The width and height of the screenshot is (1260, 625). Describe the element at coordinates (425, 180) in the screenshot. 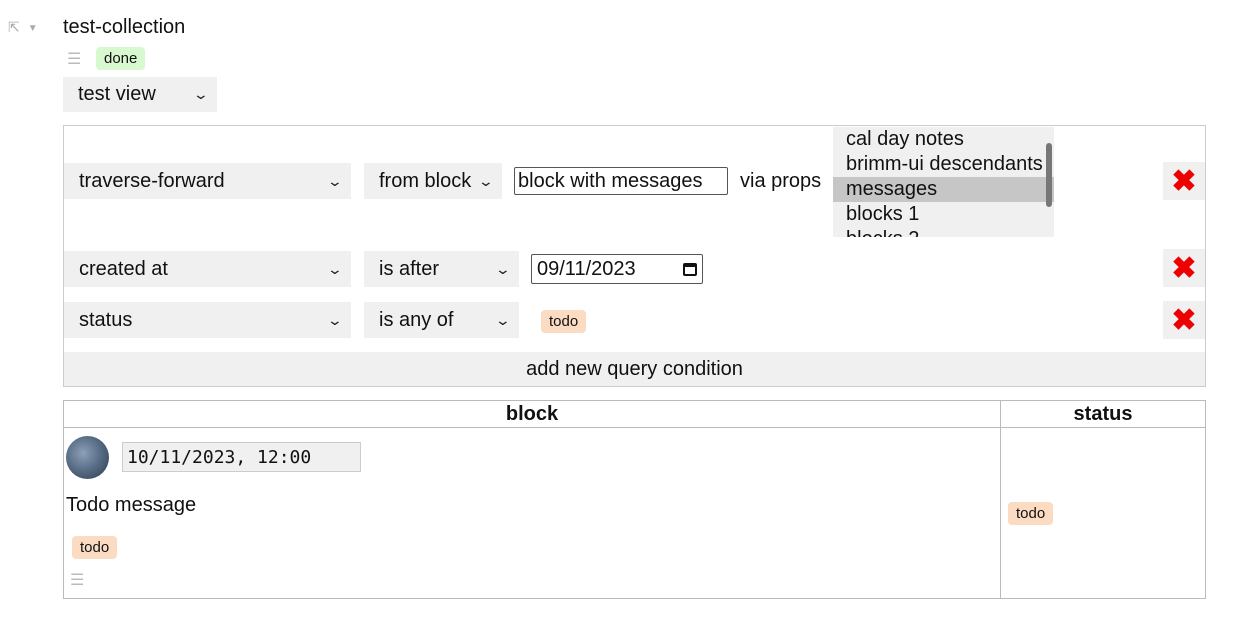

I see `condition-1-operator-value: from block` at that location.